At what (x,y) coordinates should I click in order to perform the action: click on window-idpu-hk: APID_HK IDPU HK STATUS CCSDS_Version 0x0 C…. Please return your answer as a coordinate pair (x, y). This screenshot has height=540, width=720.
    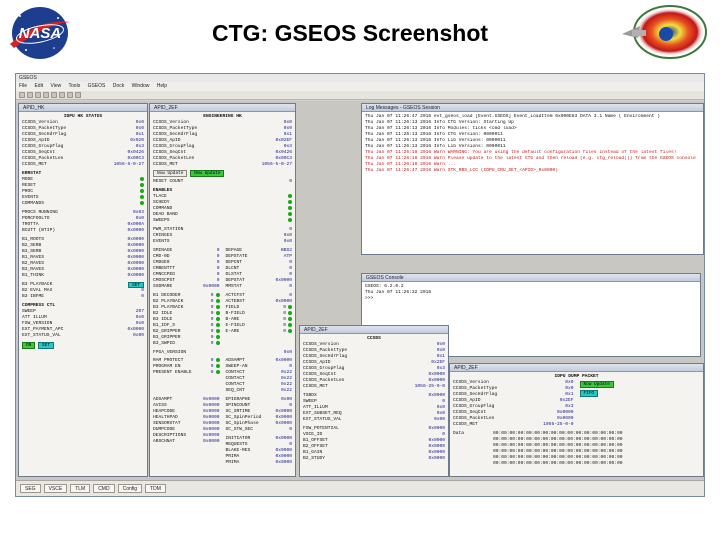
    Looking at the image, I should click on (83, 290).